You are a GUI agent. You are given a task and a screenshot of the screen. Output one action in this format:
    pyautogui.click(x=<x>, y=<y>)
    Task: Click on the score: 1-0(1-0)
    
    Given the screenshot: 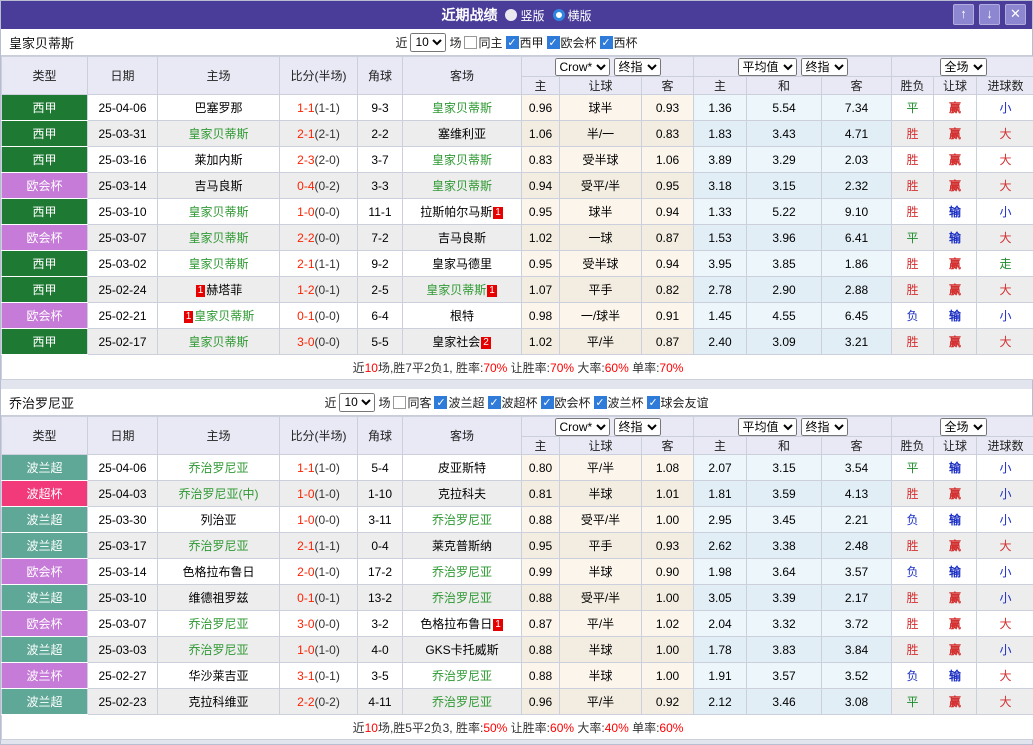 What is the action you would take?
    pyautogui.click(x=319, y=494)
    